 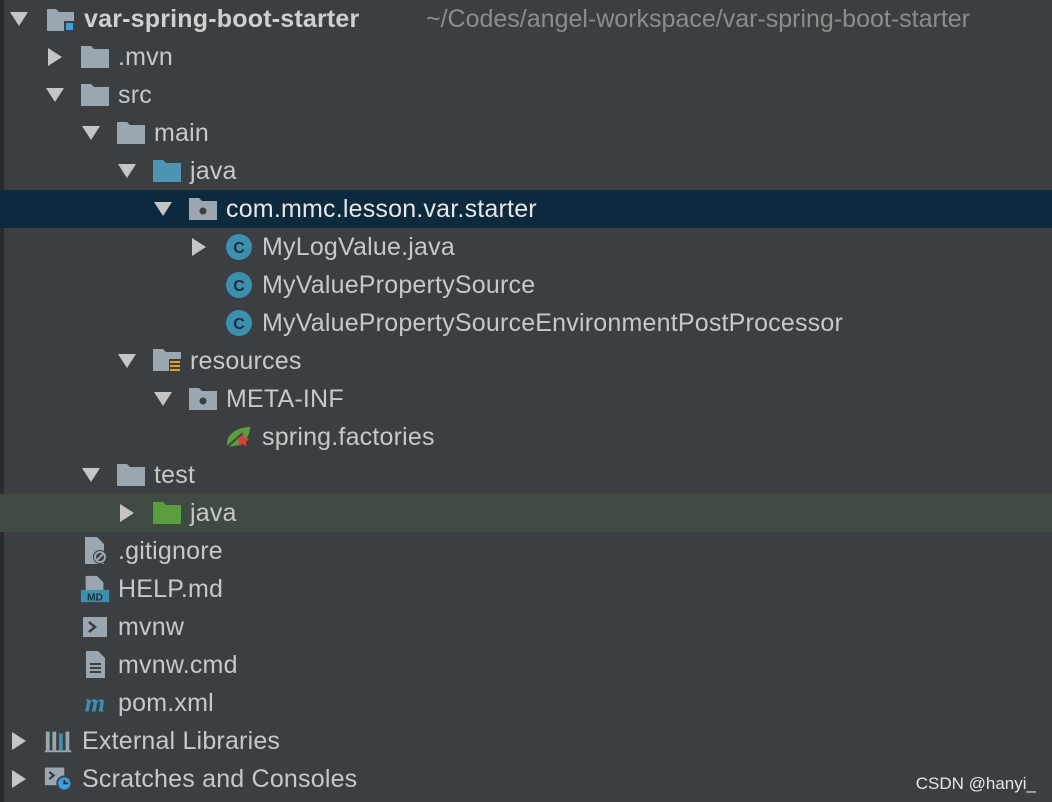 What do you see at coordinates (358, 247) in the screenshot?
I see `class-mylogvalue-label: MyLogValue.java` at bounding box center [358, 247].